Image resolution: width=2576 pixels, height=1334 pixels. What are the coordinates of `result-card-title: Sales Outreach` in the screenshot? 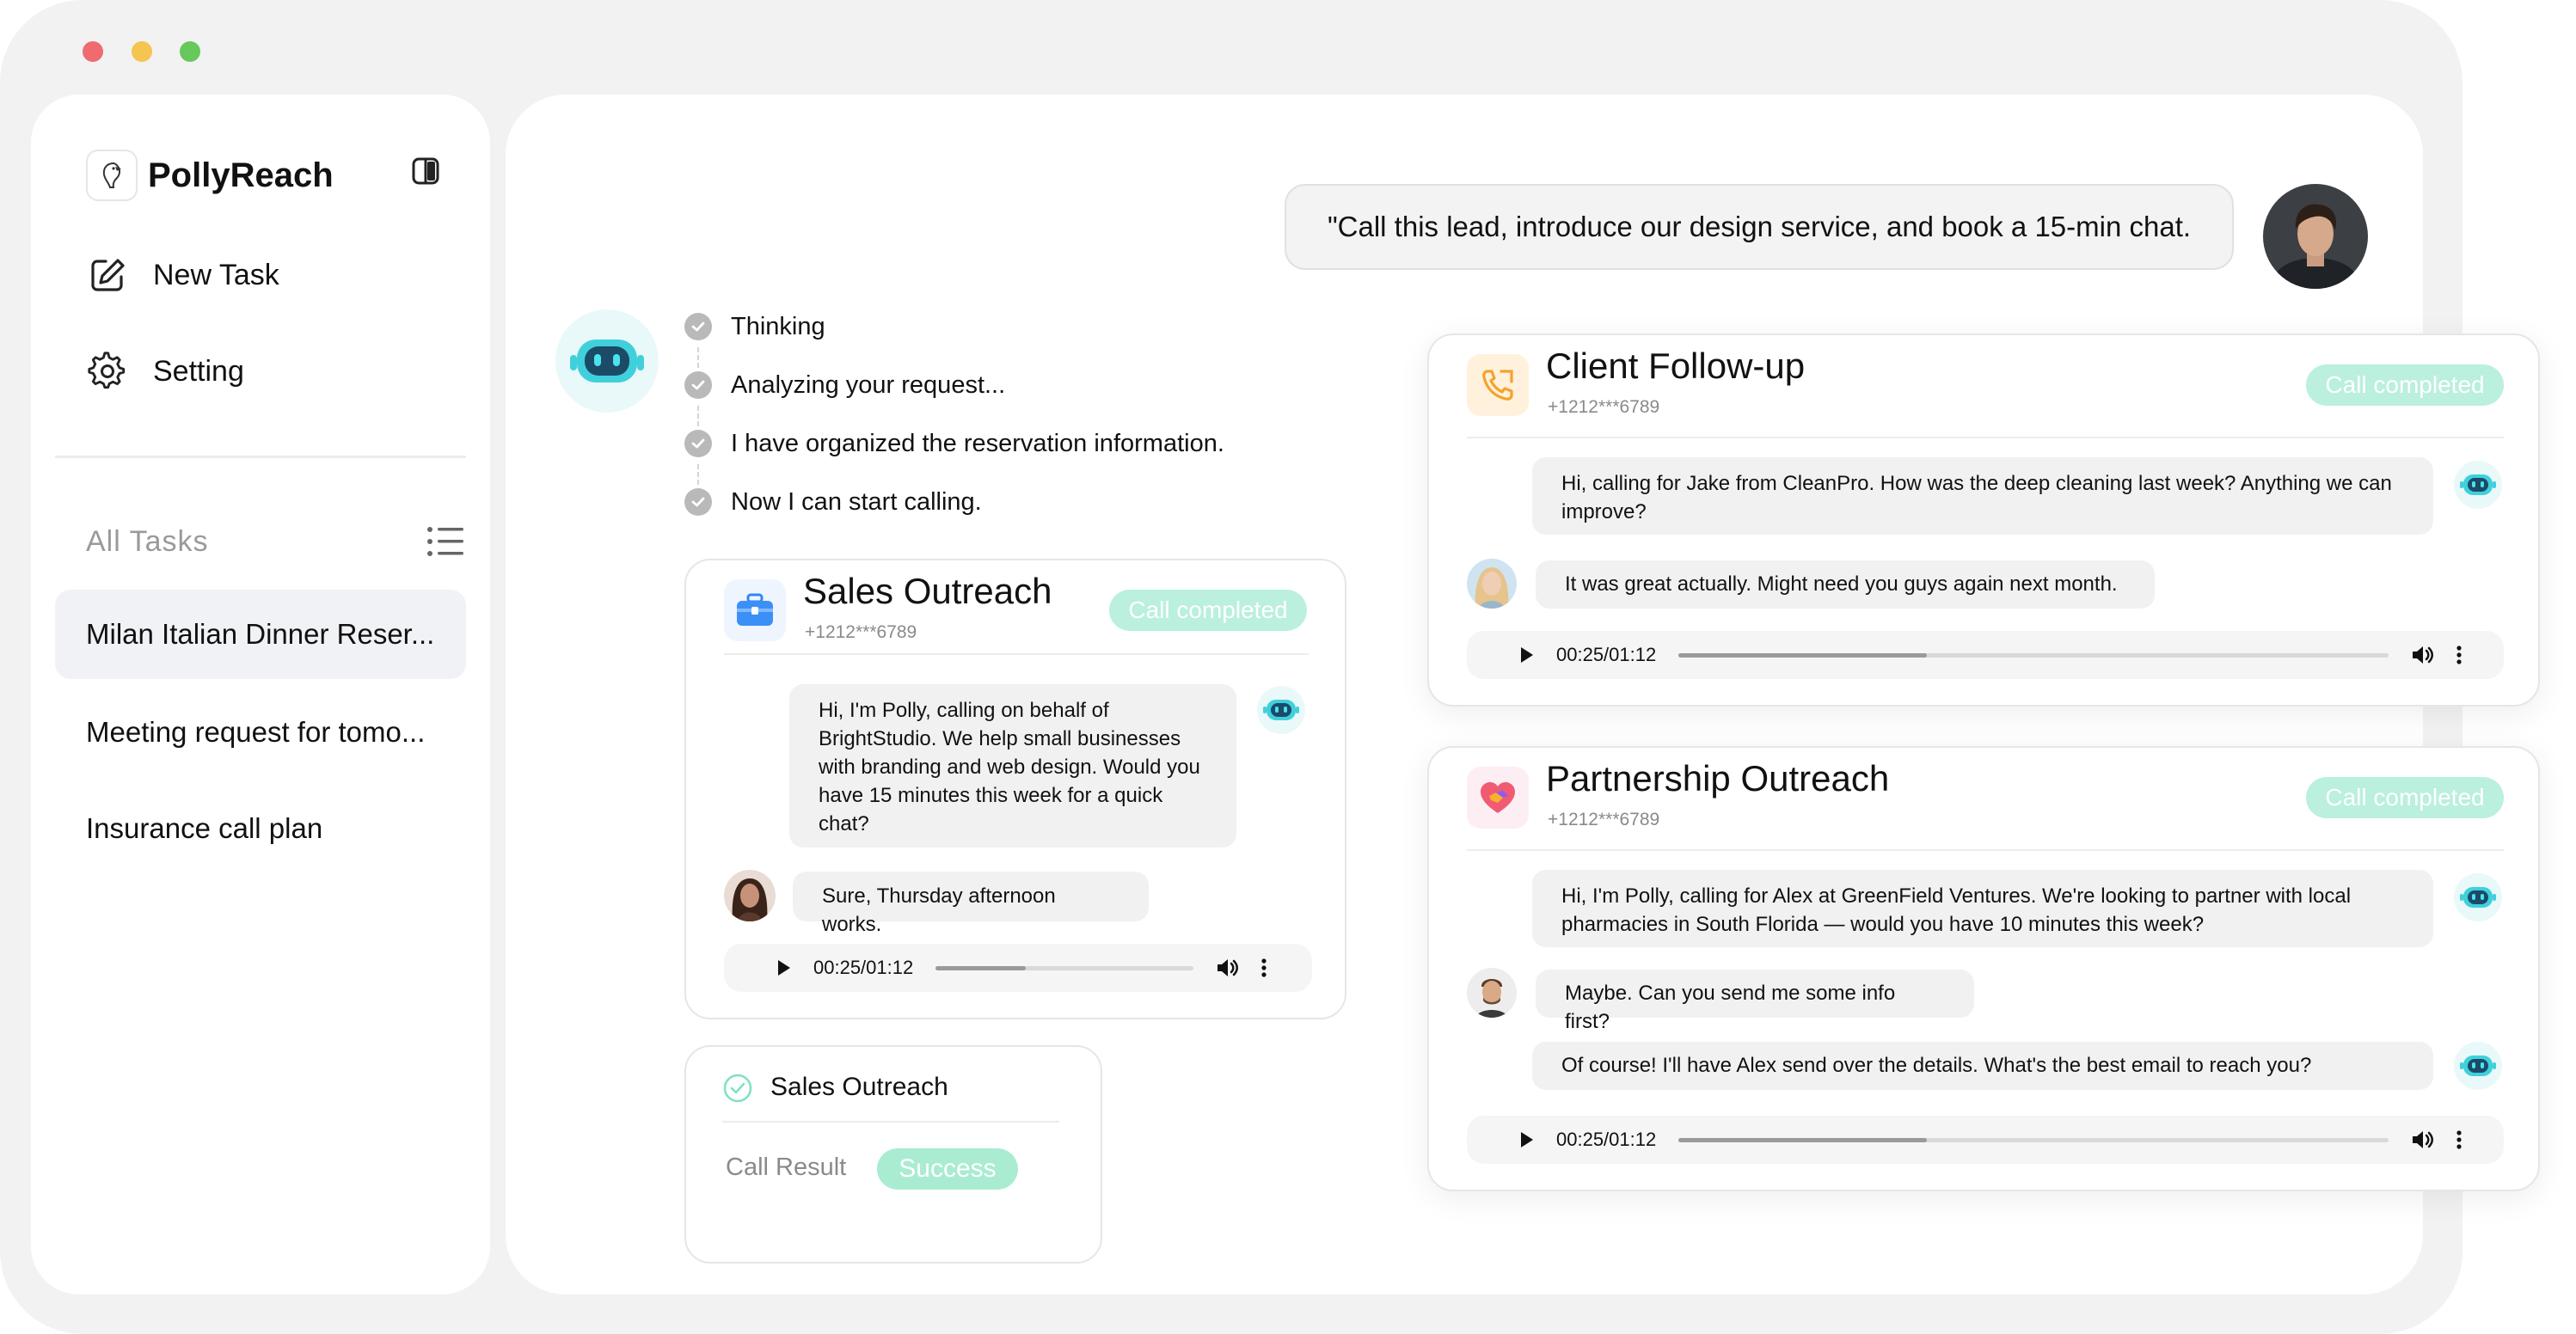 It's located at (859, 1087).